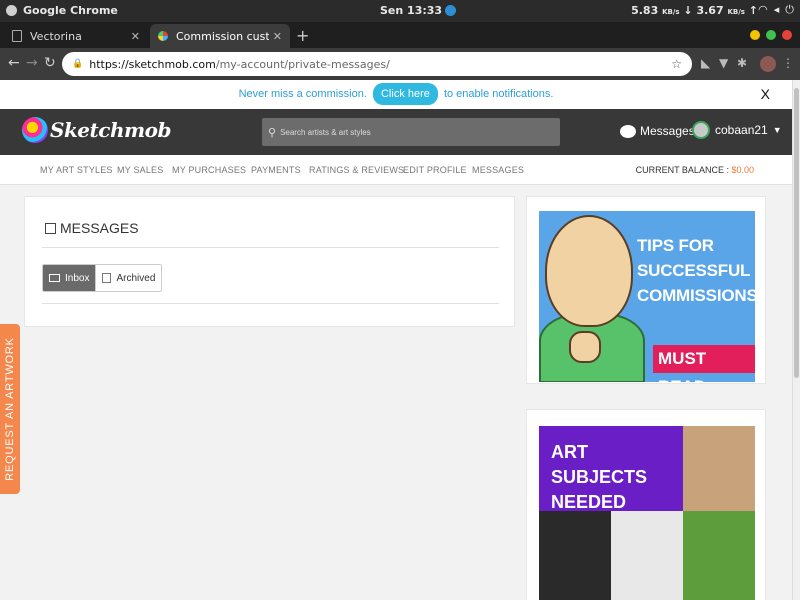 The width and height of the screenshot is (800, 600). I want to click on minimize-button, so click(755, 35).